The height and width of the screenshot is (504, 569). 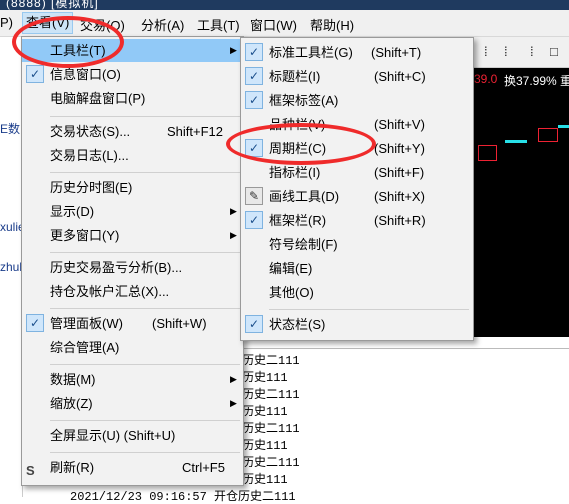 What do you see at coordinates (357, 100) in the screenshot?
I see `submenu-item-frame-tabs: ✓ 框架标签(A)` at bounding box center [357, 100].